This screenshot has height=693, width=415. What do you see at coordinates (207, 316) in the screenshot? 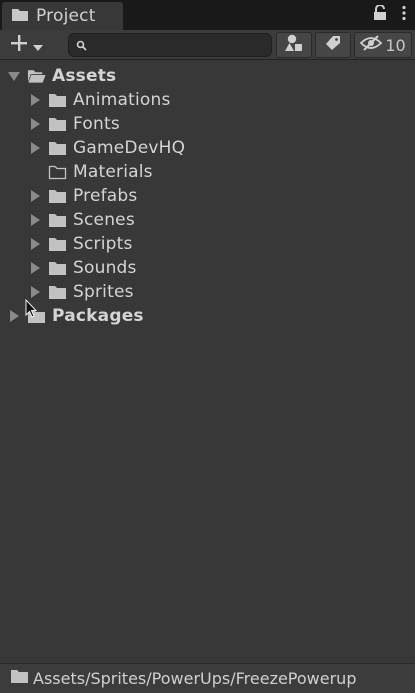
I see `tree-item-packages: Packages` at bounding box center [207, 316].